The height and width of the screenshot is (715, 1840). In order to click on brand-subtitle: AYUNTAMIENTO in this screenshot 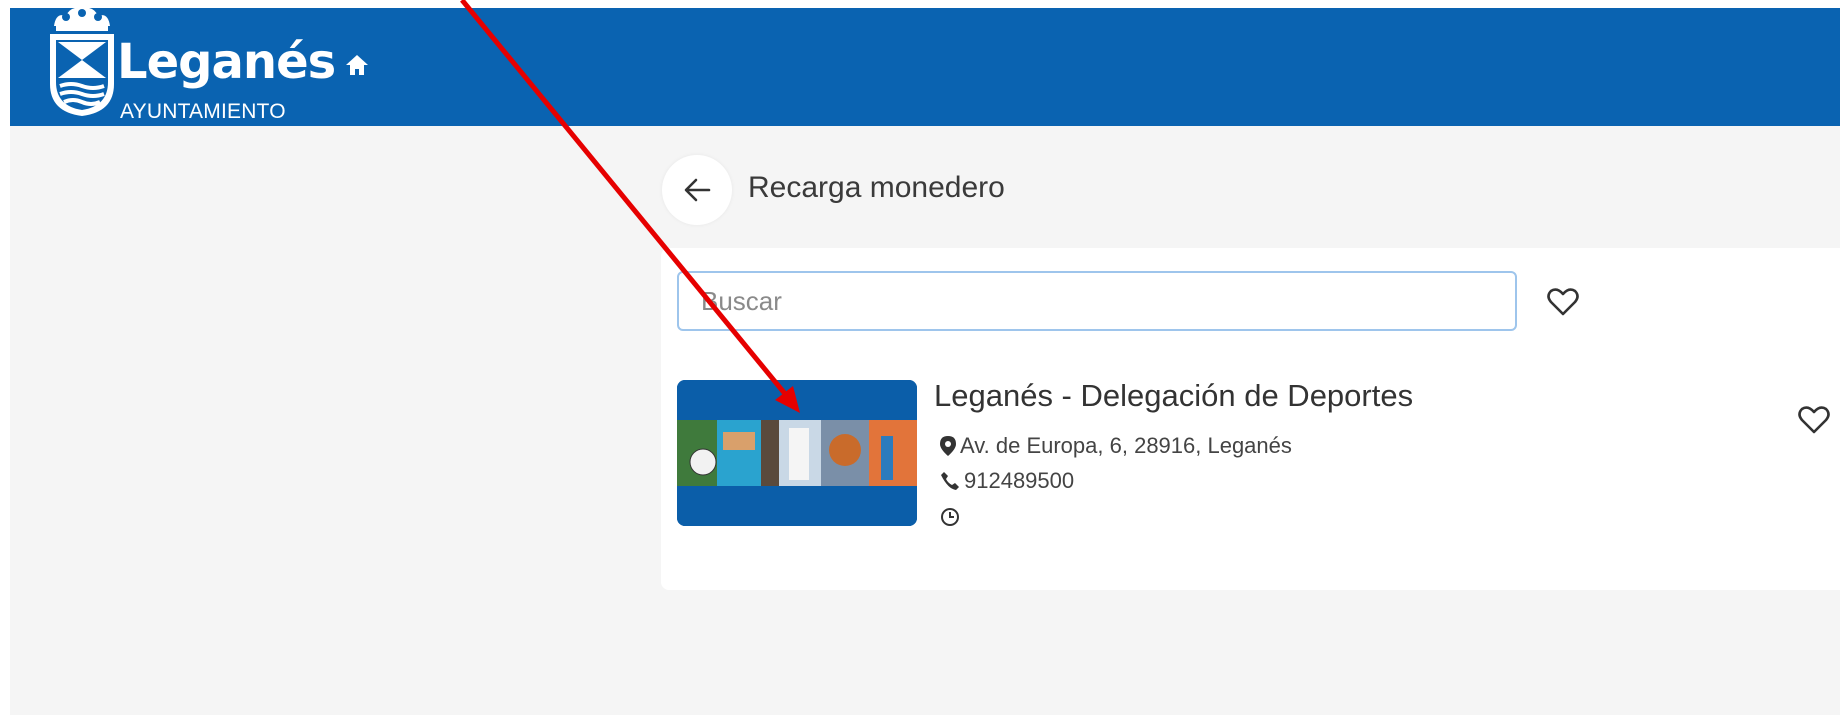, I will do `click(203, 111)`.